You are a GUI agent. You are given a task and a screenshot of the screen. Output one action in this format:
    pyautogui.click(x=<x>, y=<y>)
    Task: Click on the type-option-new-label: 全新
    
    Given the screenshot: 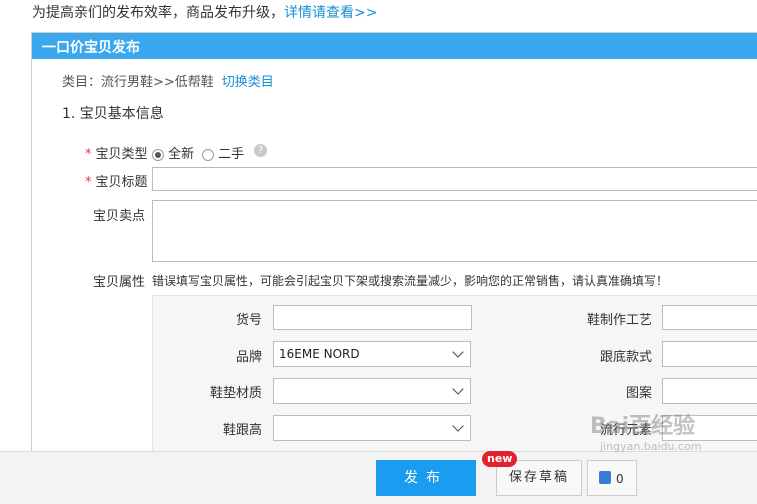 What is the action you would take?
    pyautogui.click(x=181, y=154)
    